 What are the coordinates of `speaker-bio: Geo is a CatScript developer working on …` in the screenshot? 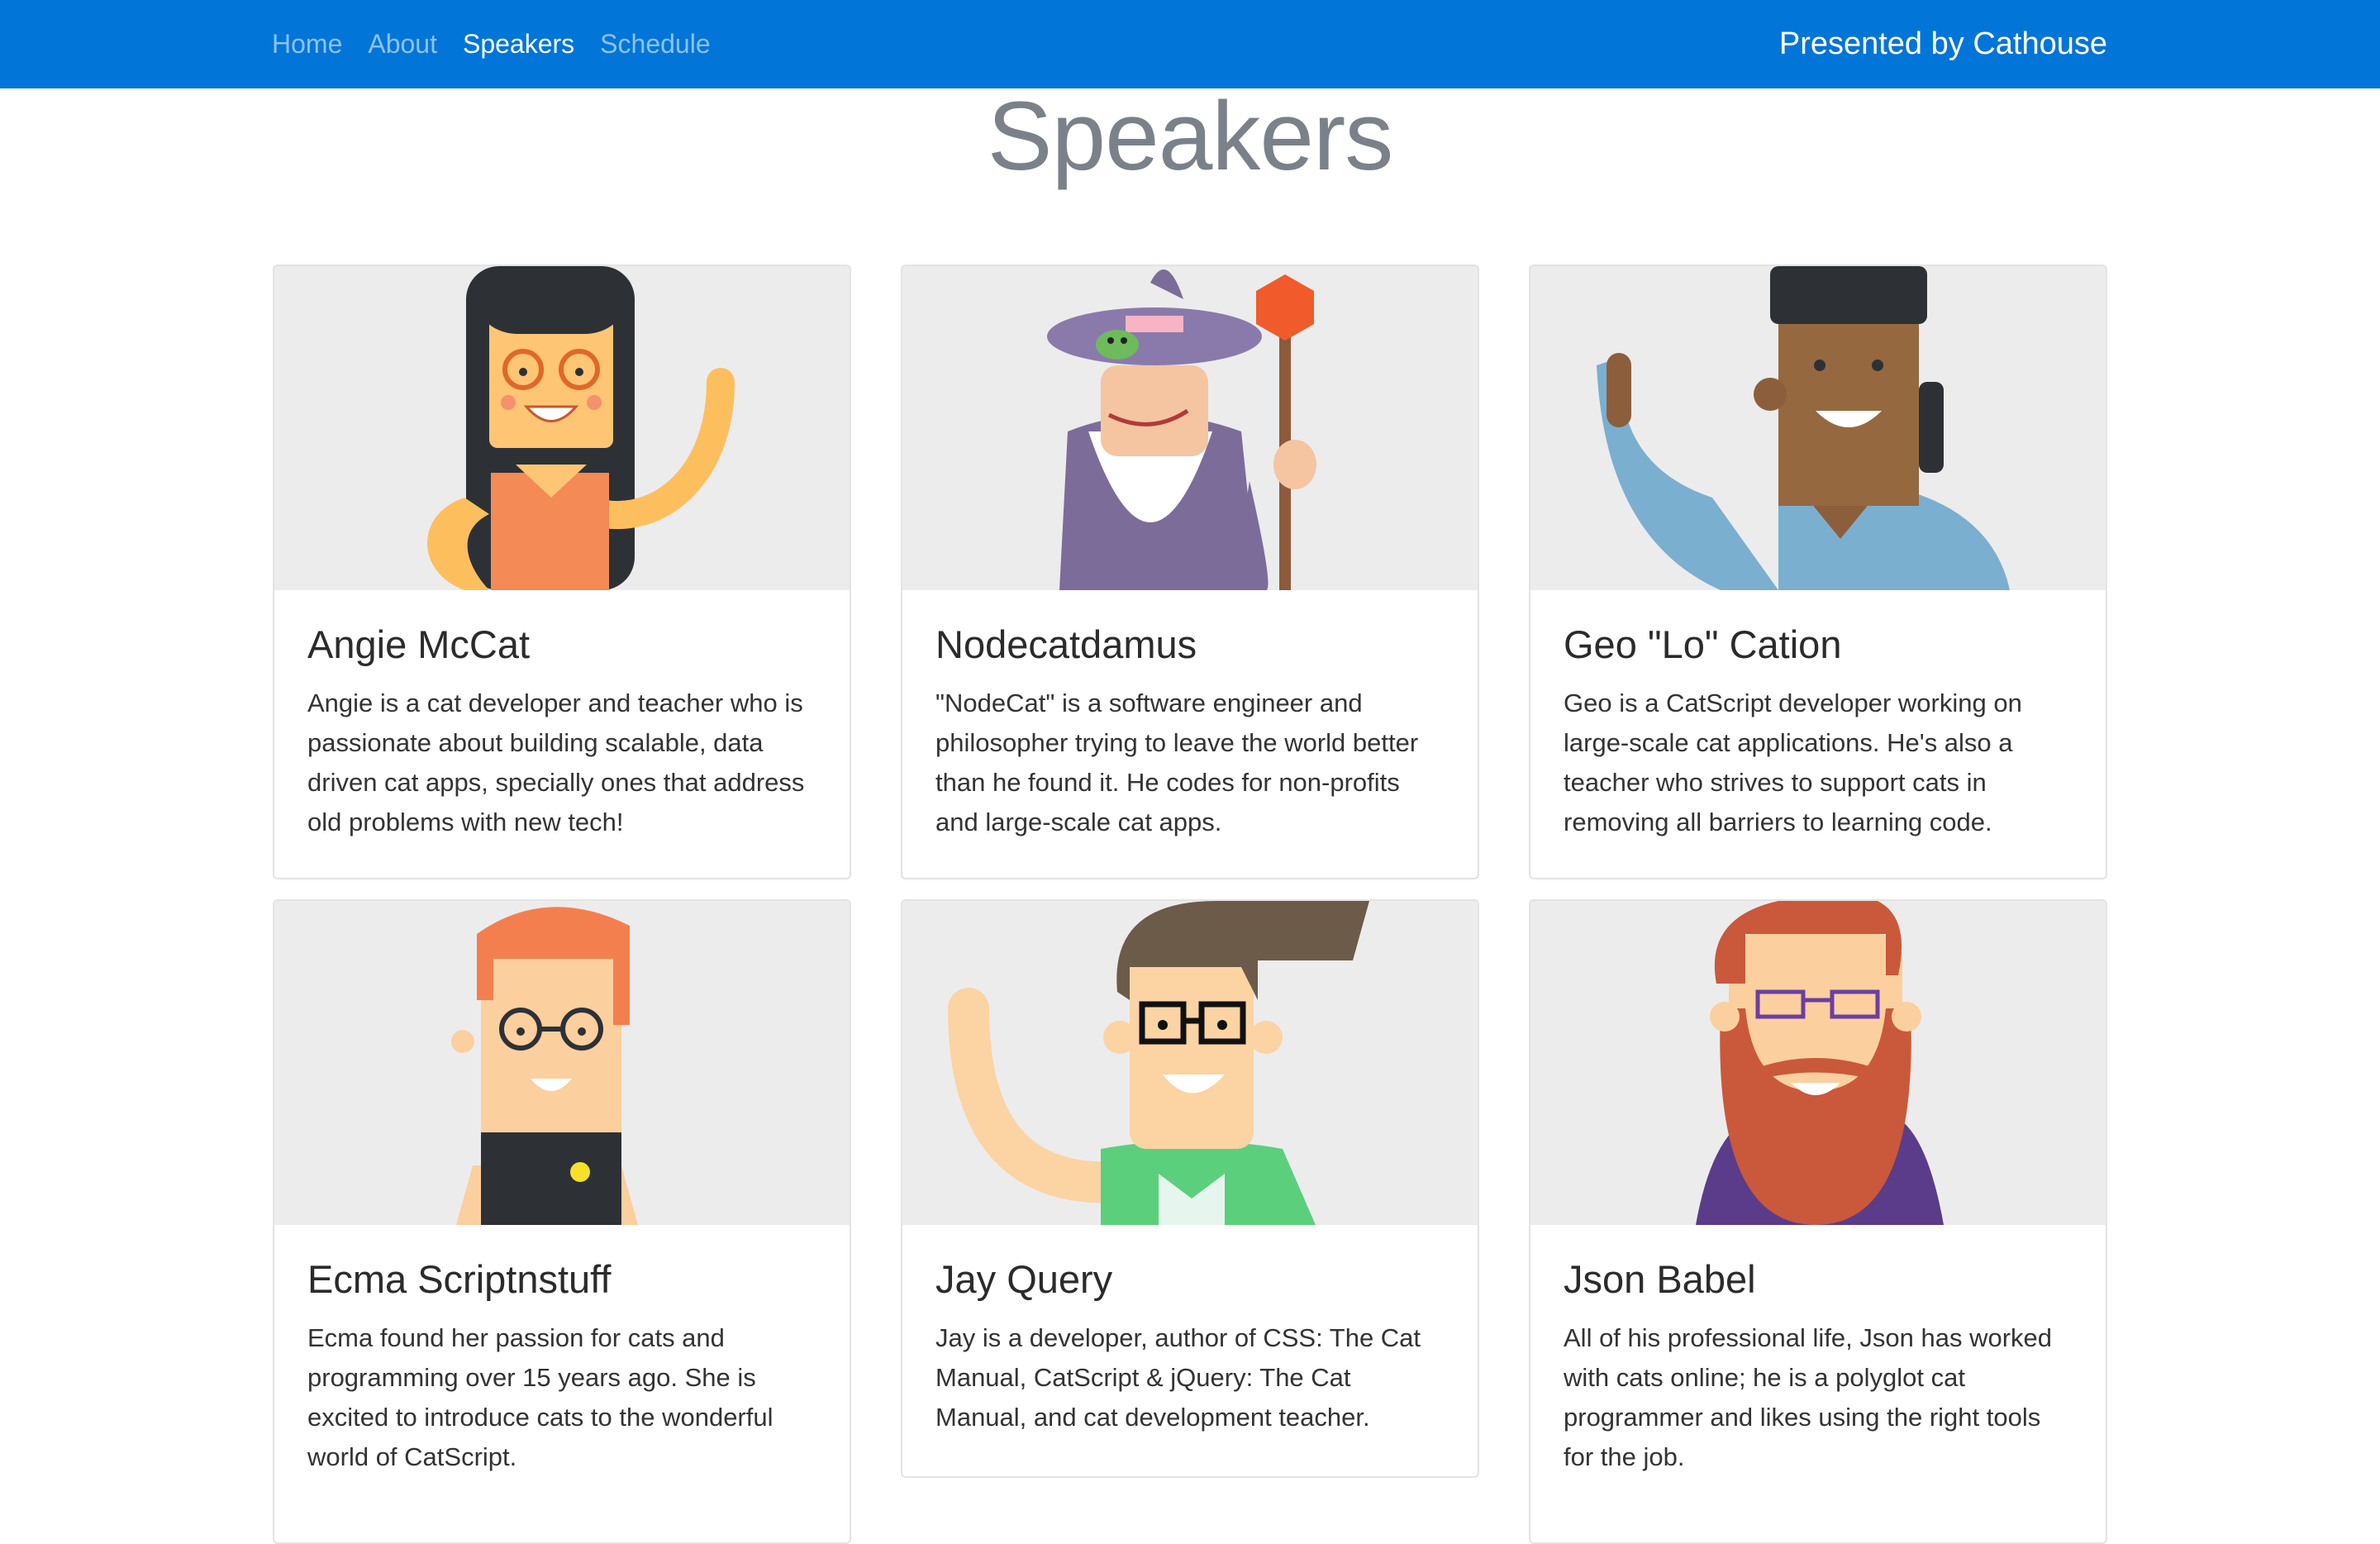 It's located at (1793, 763).